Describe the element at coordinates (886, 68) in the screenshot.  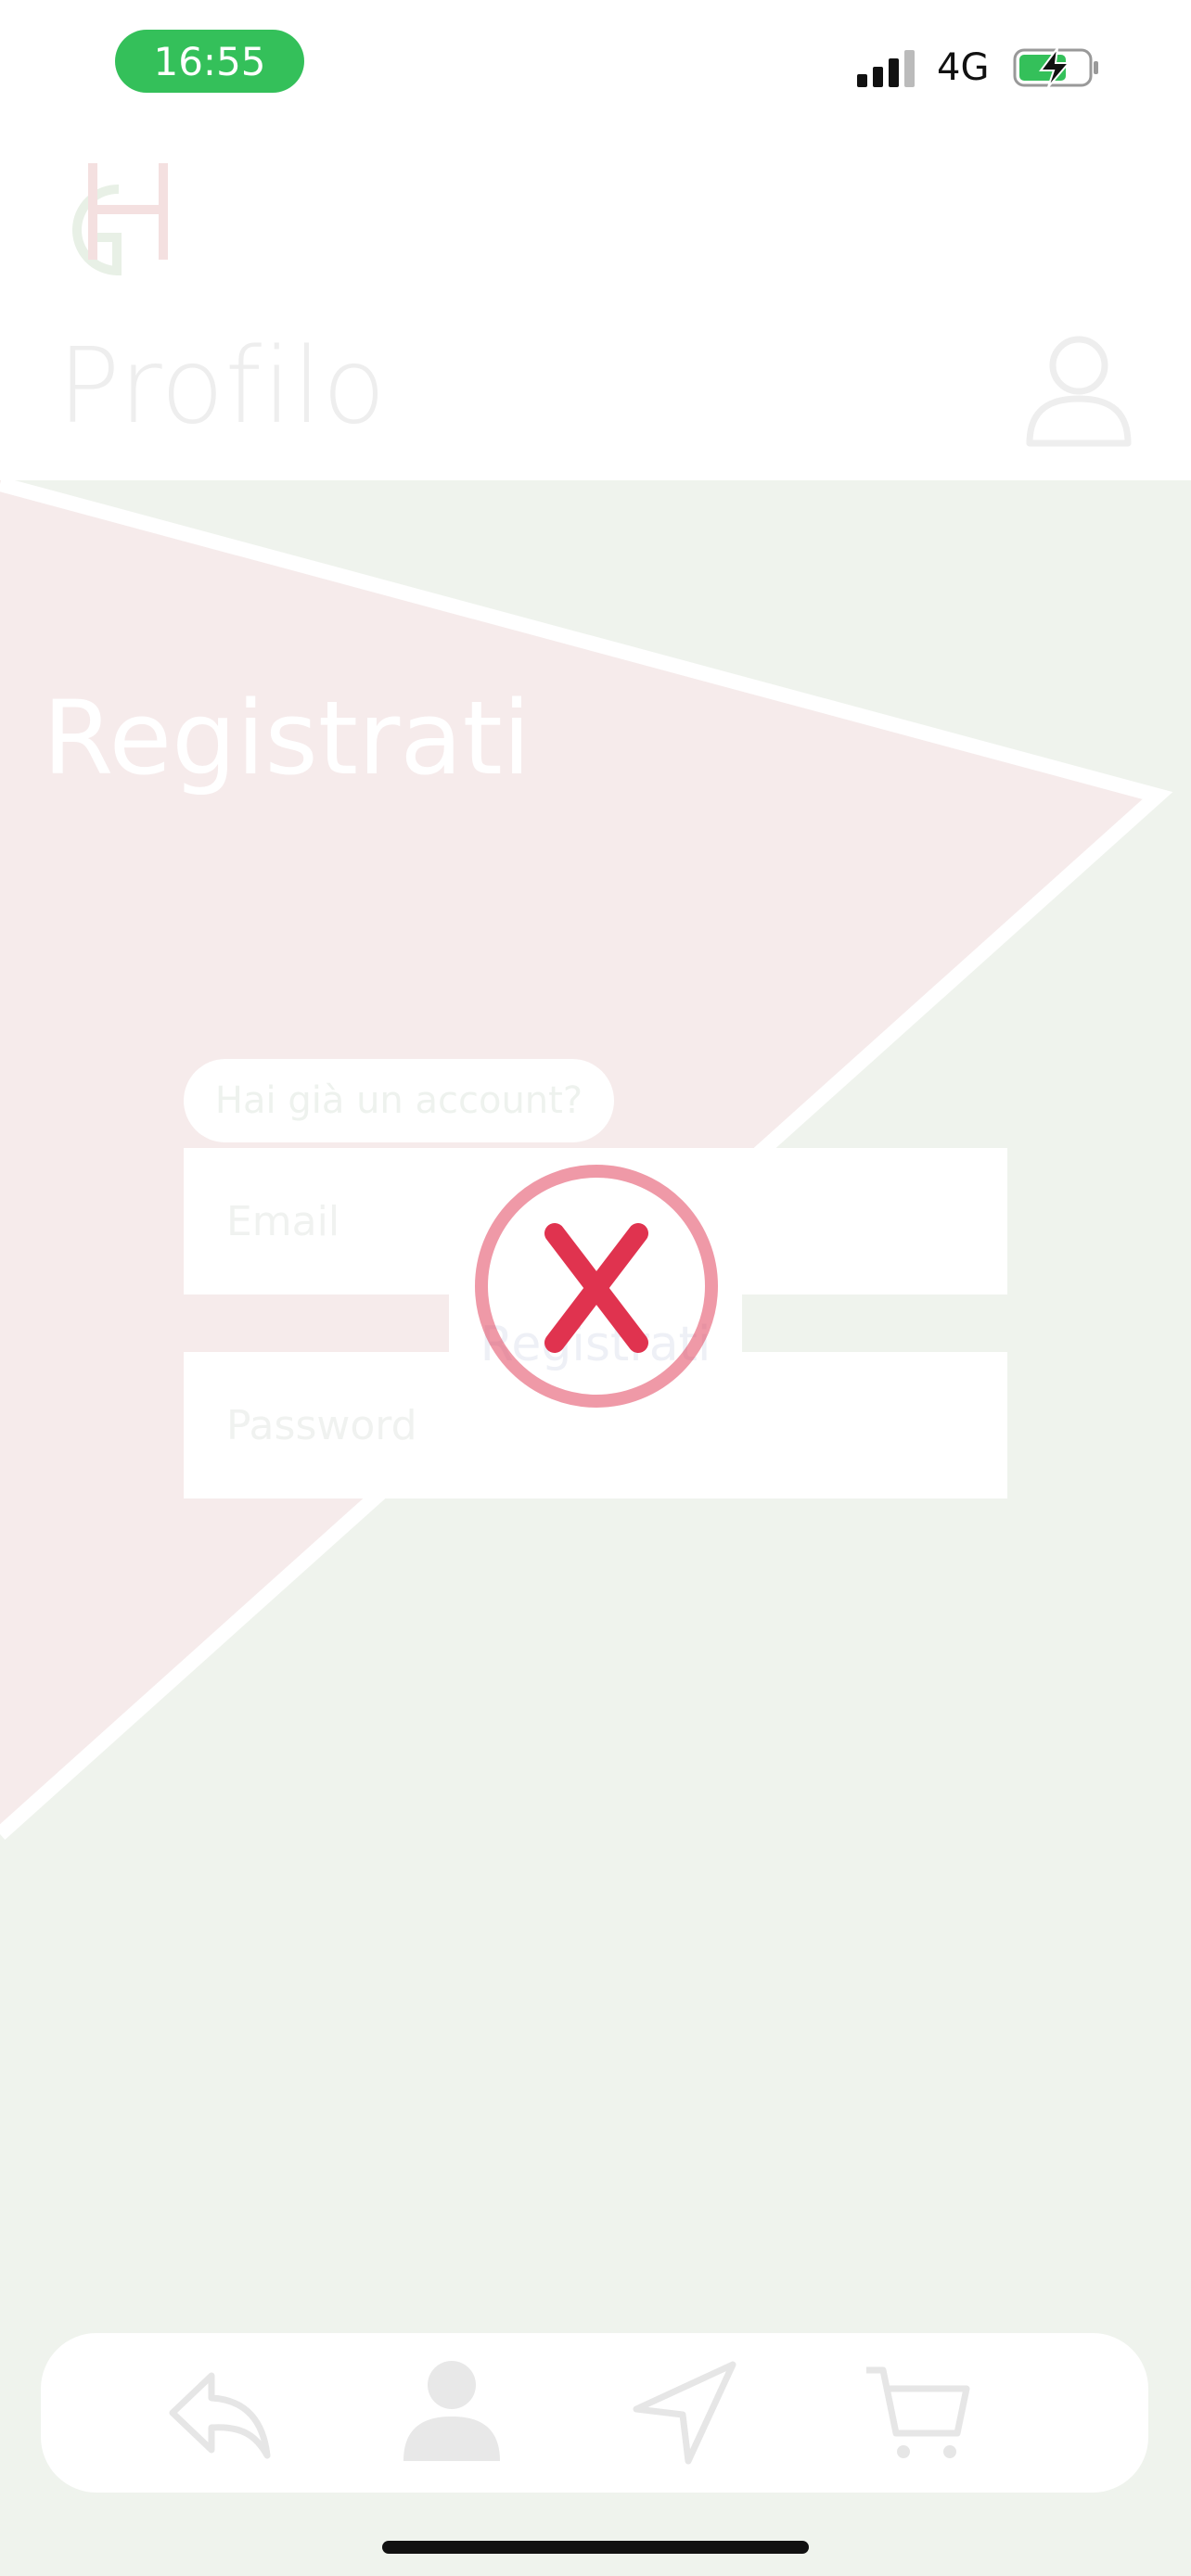
I see `signal-icon` at that location.